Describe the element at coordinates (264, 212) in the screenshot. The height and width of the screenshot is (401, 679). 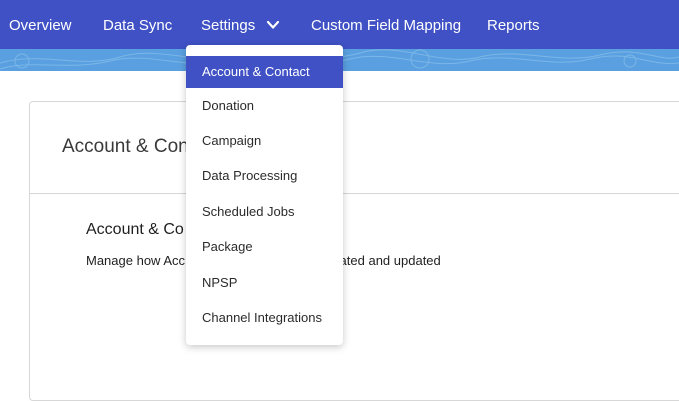
I see `menu-item-scheduled-jobs: Scheduled Jobs` at that location.